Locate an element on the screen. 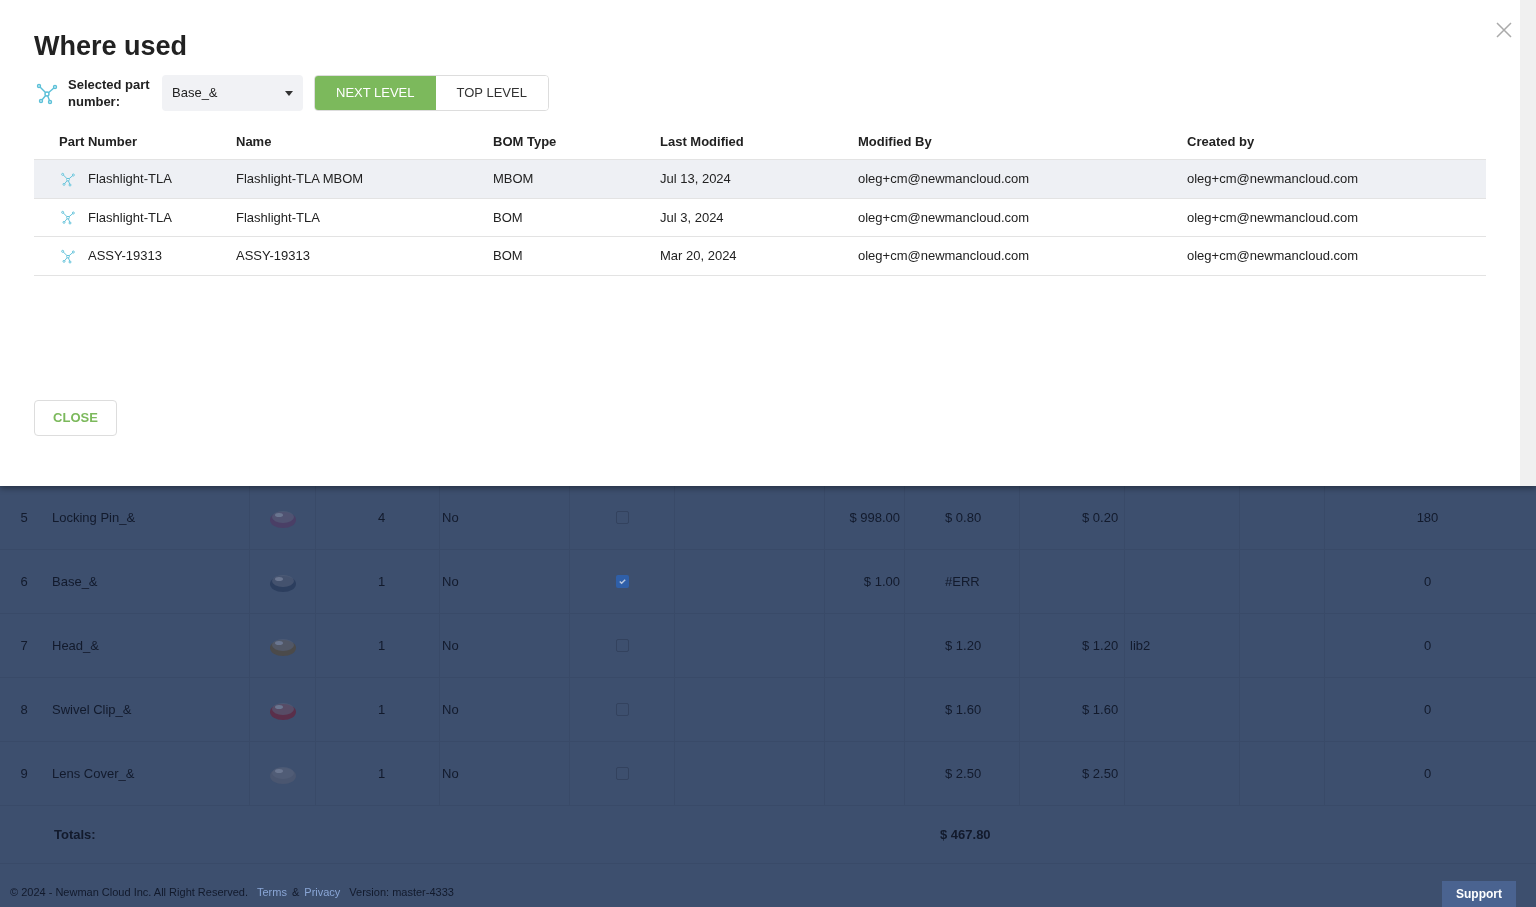 Image resolution: width=1536 pixels, height=907 pixels. part-dropdown: Base_& is located at coordinates (232, 93).